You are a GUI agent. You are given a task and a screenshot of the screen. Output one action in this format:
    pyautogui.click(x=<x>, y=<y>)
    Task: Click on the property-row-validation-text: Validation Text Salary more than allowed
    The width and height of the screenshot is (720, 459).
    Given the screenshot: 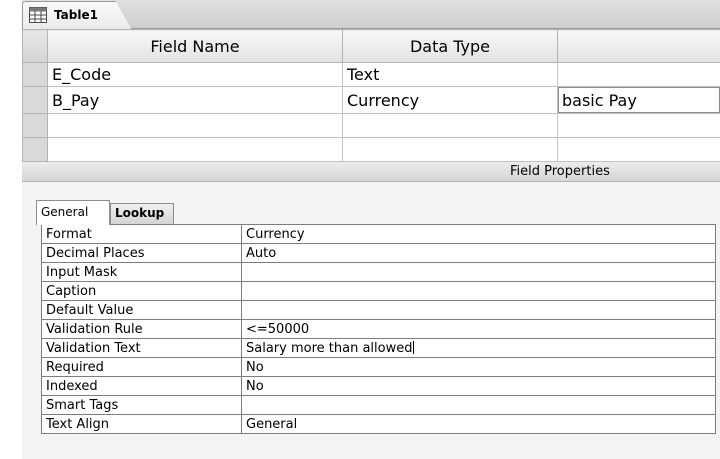 What is the action you would take?
    pyautogui.click(x=378, y=348)
    